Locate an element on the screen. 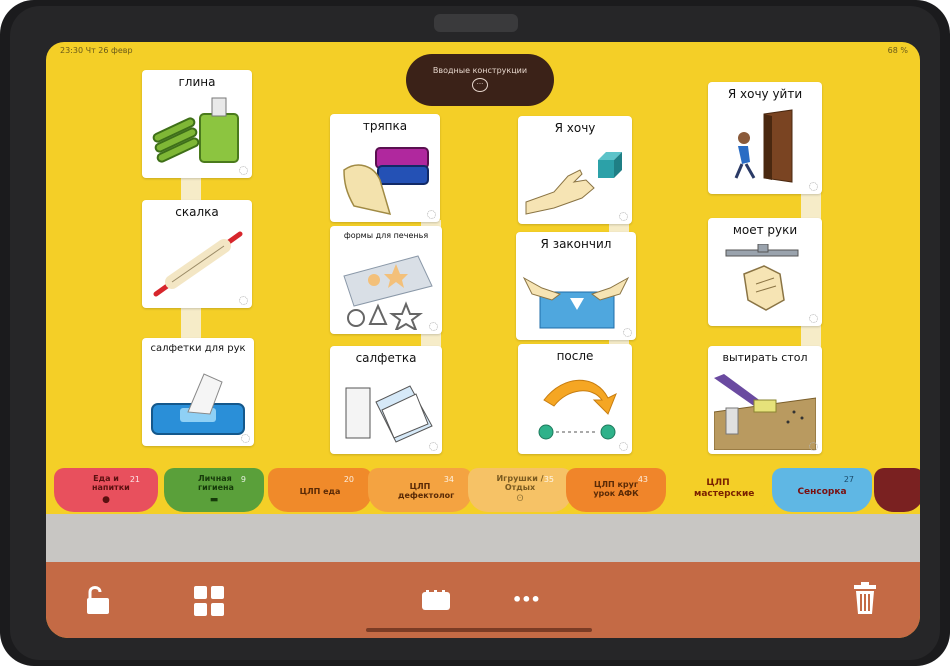 This screenshot has height=666, width=950. tab-count: 35 is located at coordinates (548, 479).